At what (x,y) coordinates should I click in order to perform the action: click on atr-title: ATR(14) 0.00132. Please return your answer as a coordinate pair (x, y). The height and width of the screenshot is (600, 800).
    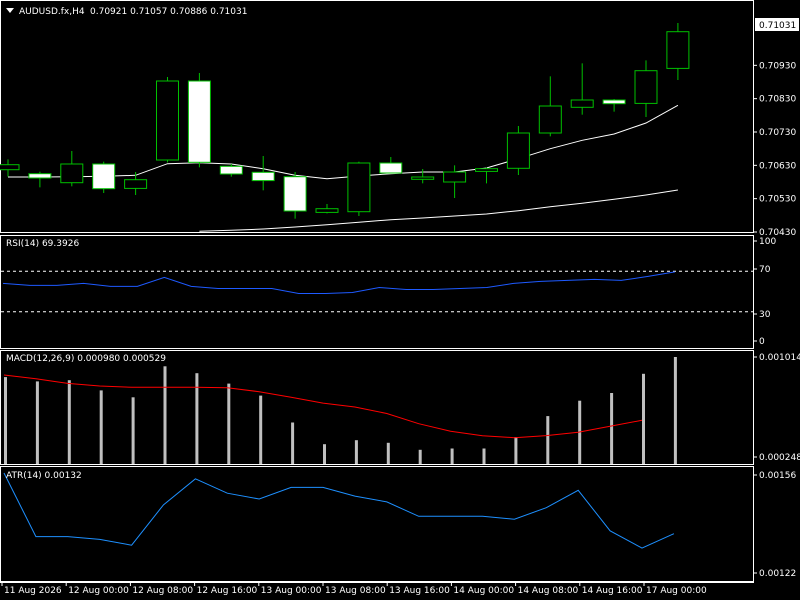
    Looking at the image, I should click on (44, 476).